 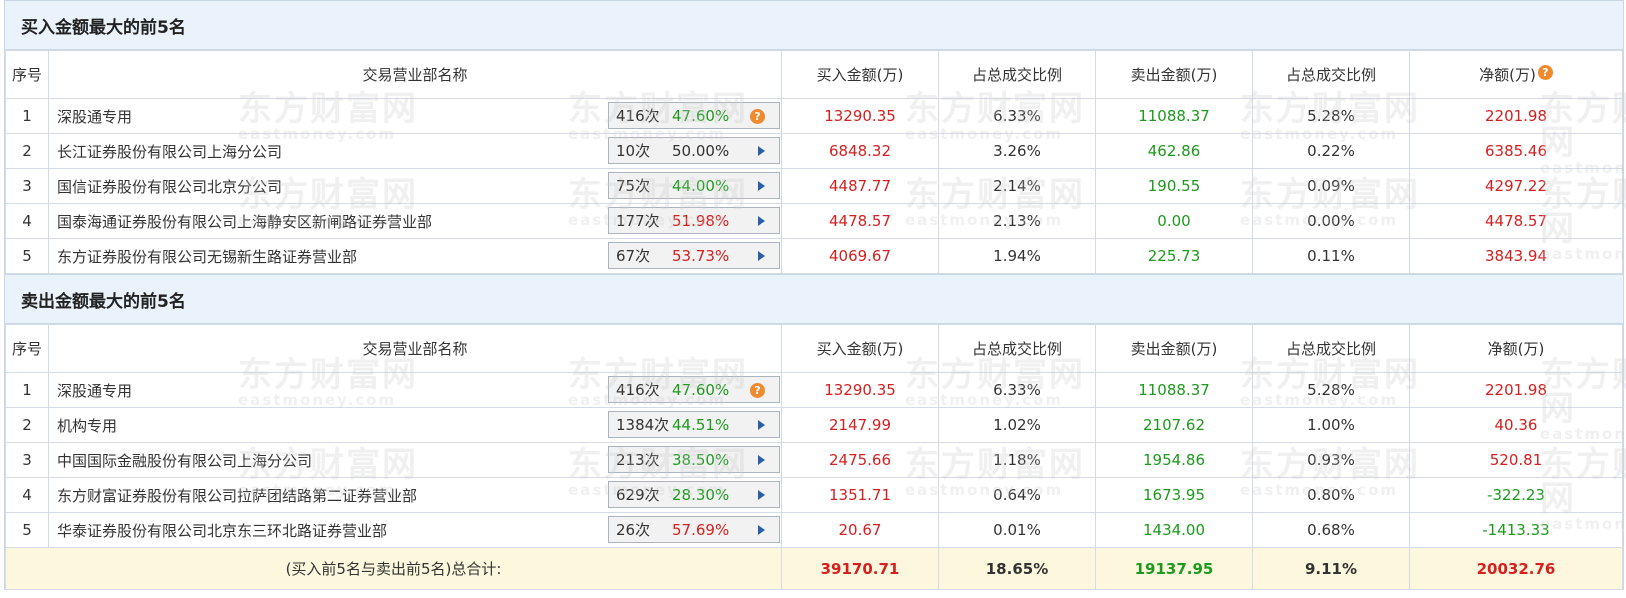 What do you see at coordinates (860, 460) in the screenshot?
I see `buy-amount: 2475.66` at bounding box center [860, 460].